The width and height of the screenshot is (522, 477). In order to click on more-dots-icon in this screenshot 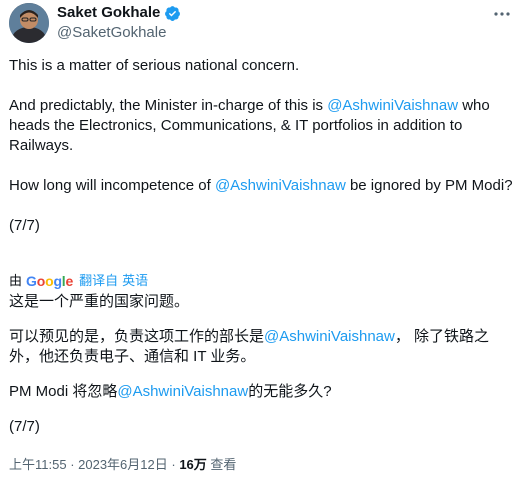, I will do `click(502, 14)`.